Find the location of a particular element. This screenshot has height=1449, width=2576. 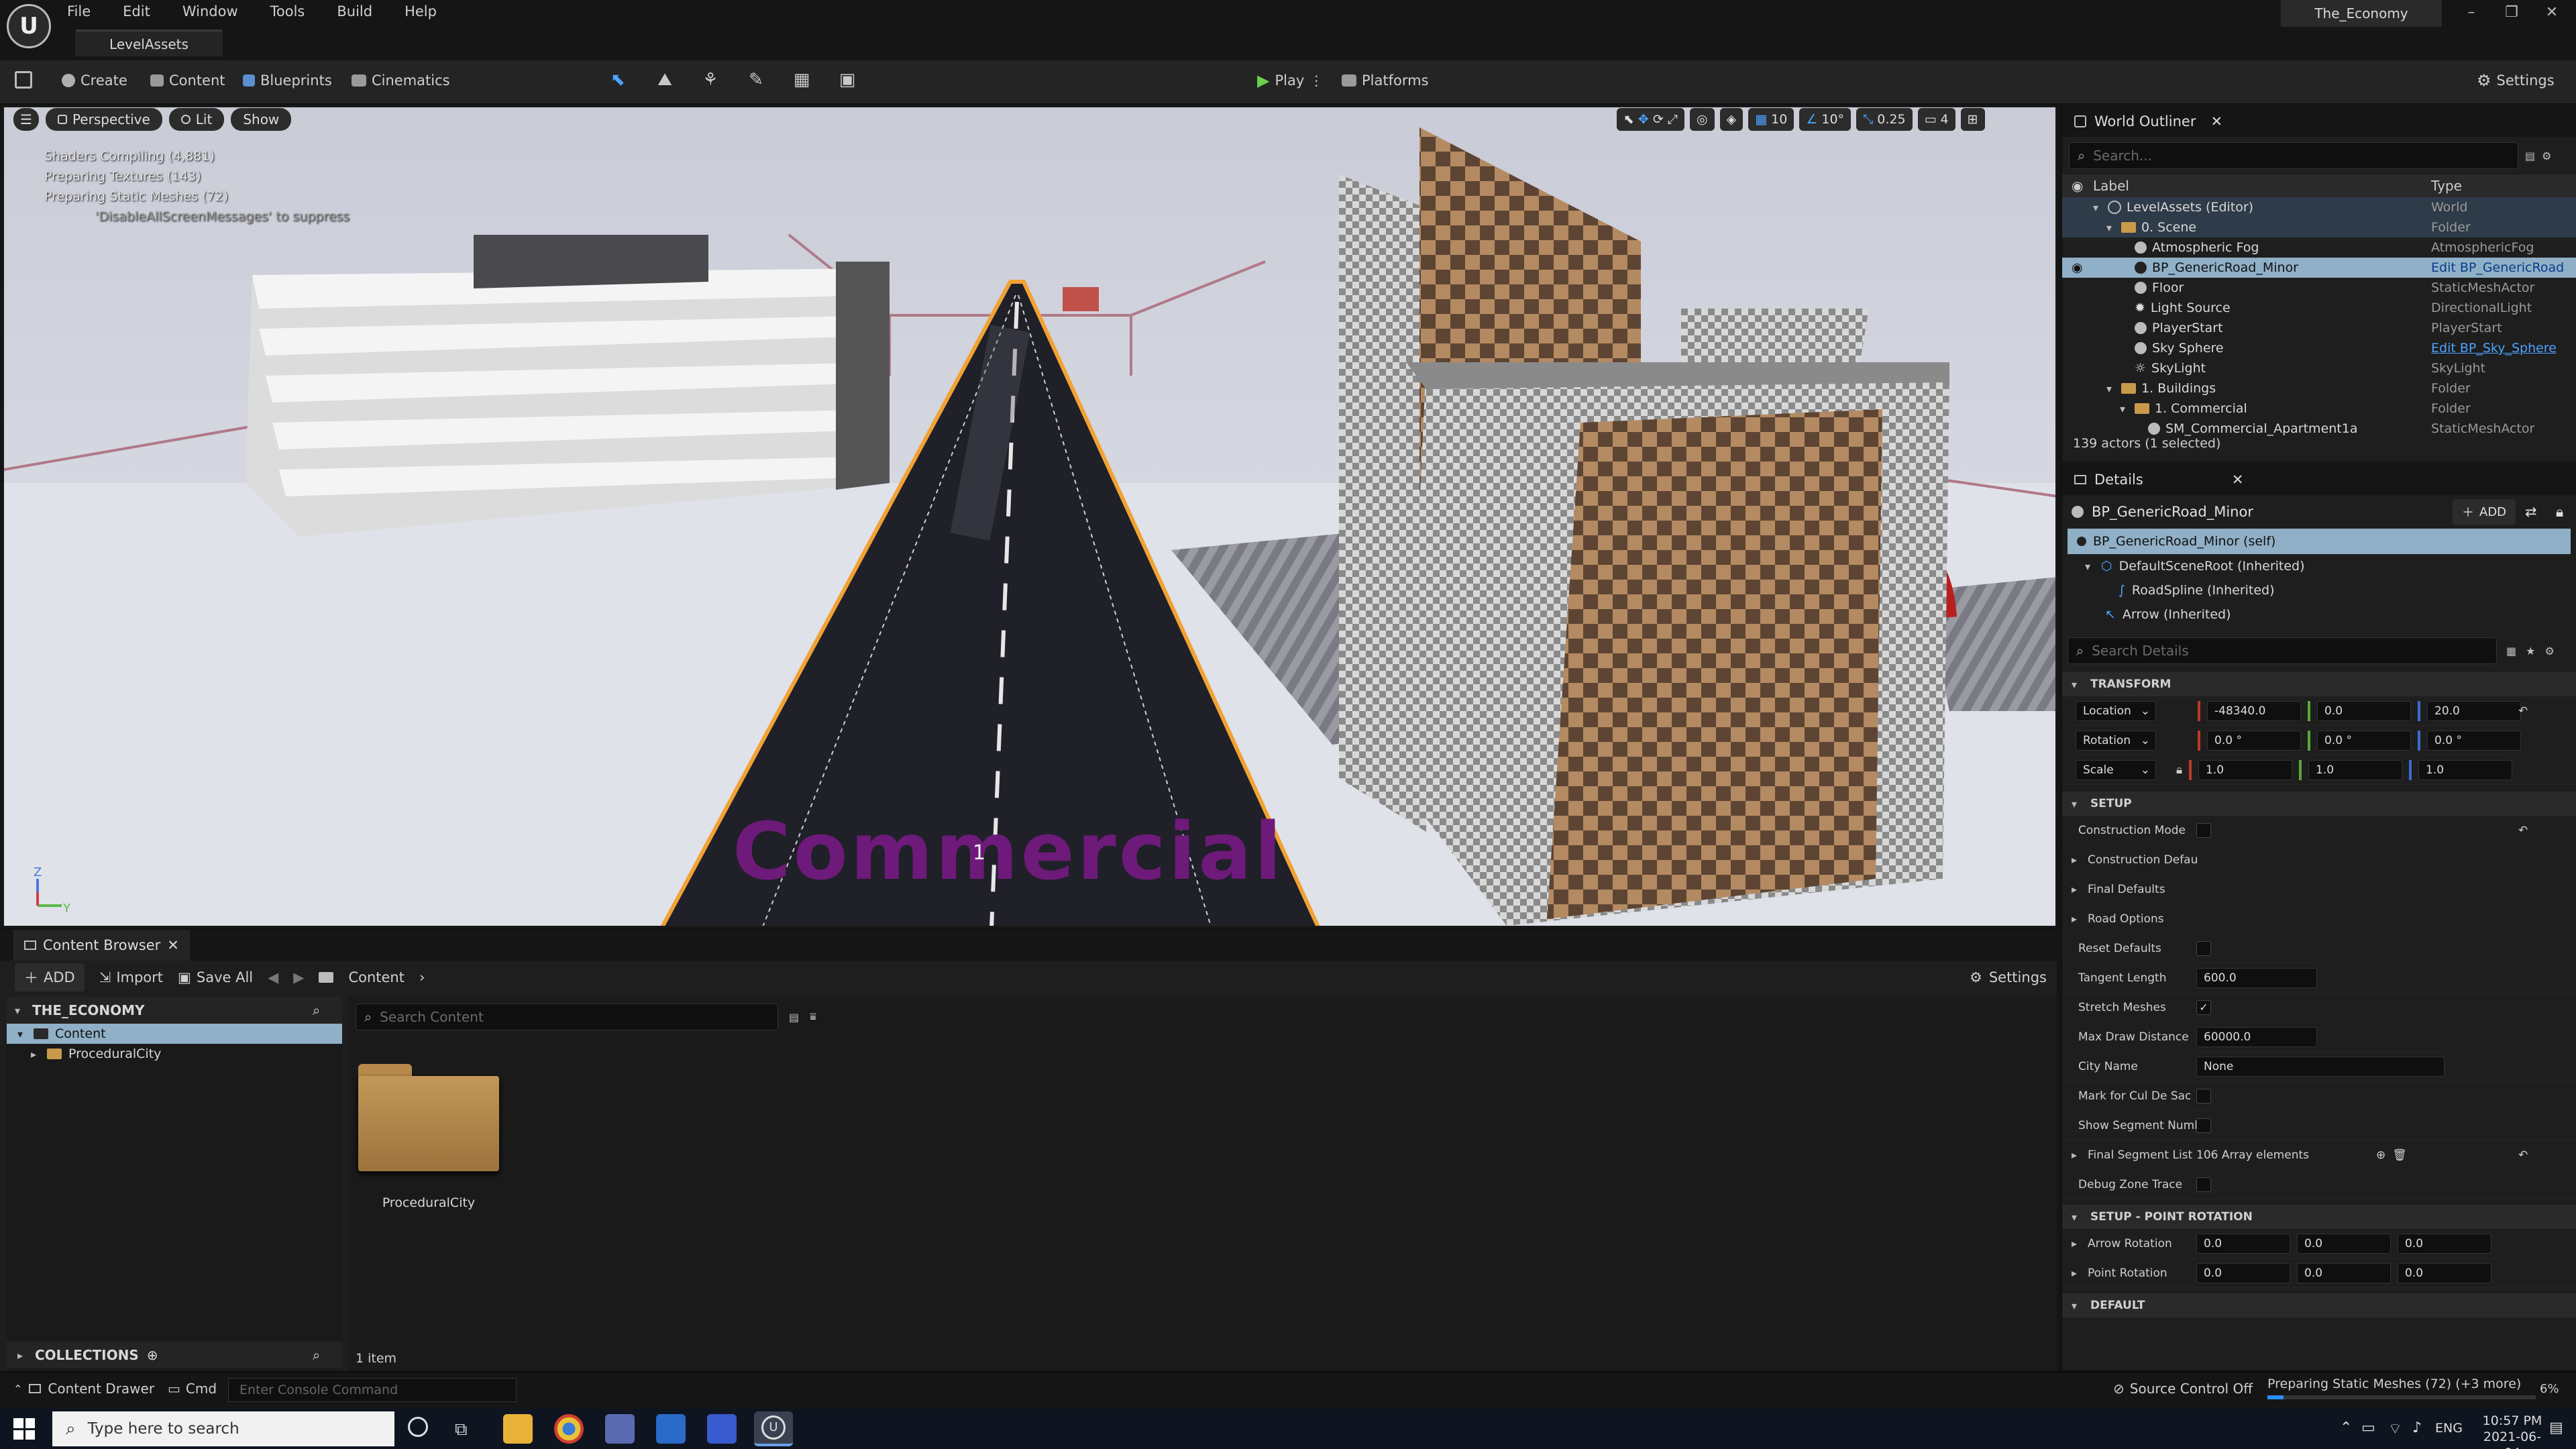

progress-label: Preparing Static Meshes (72) (+3 more) is located at coordinates (2394, 1384).